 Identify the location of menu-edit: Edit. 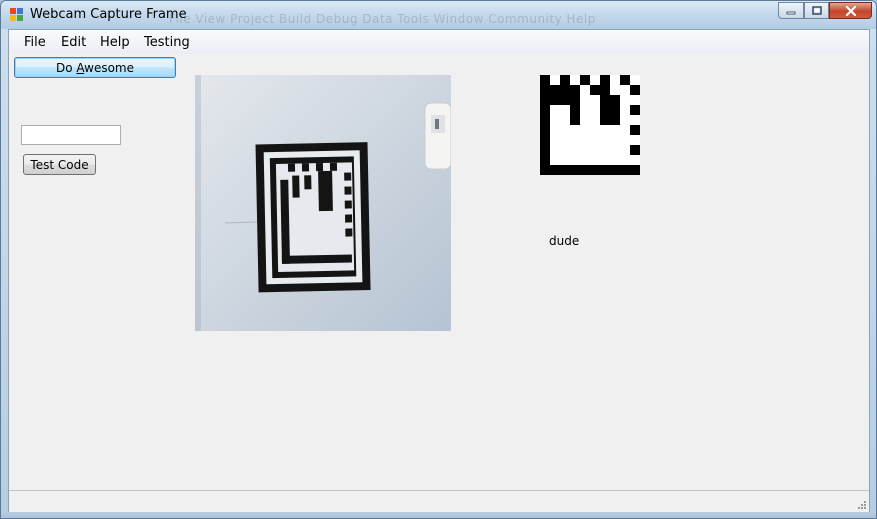
(73, 42).